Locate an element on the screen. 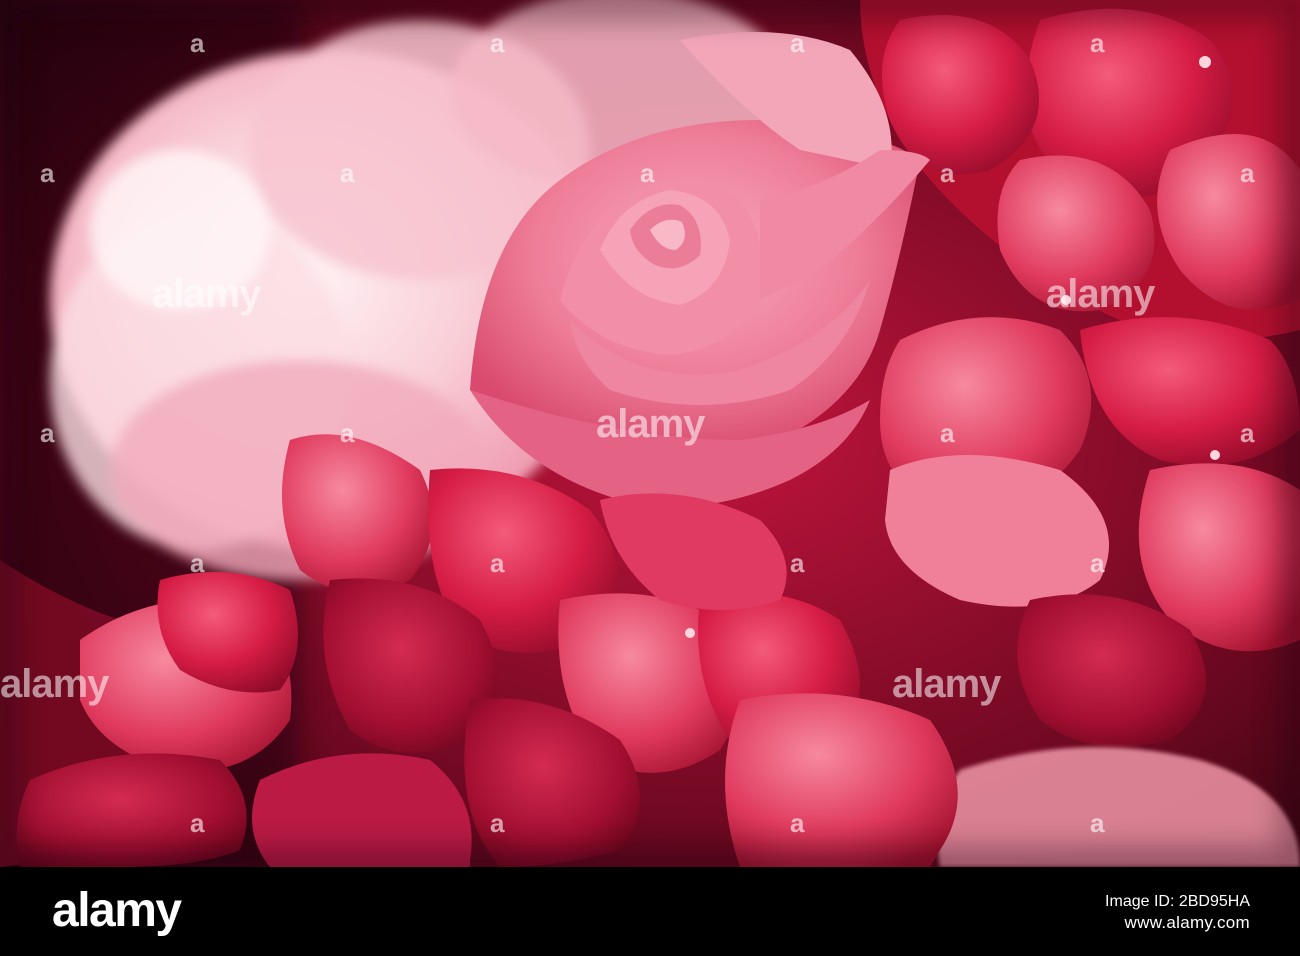 This screenshot has height=956, width=1300. image-id: Image ID: 2BD95HA is located at coordinates (1177, 901).